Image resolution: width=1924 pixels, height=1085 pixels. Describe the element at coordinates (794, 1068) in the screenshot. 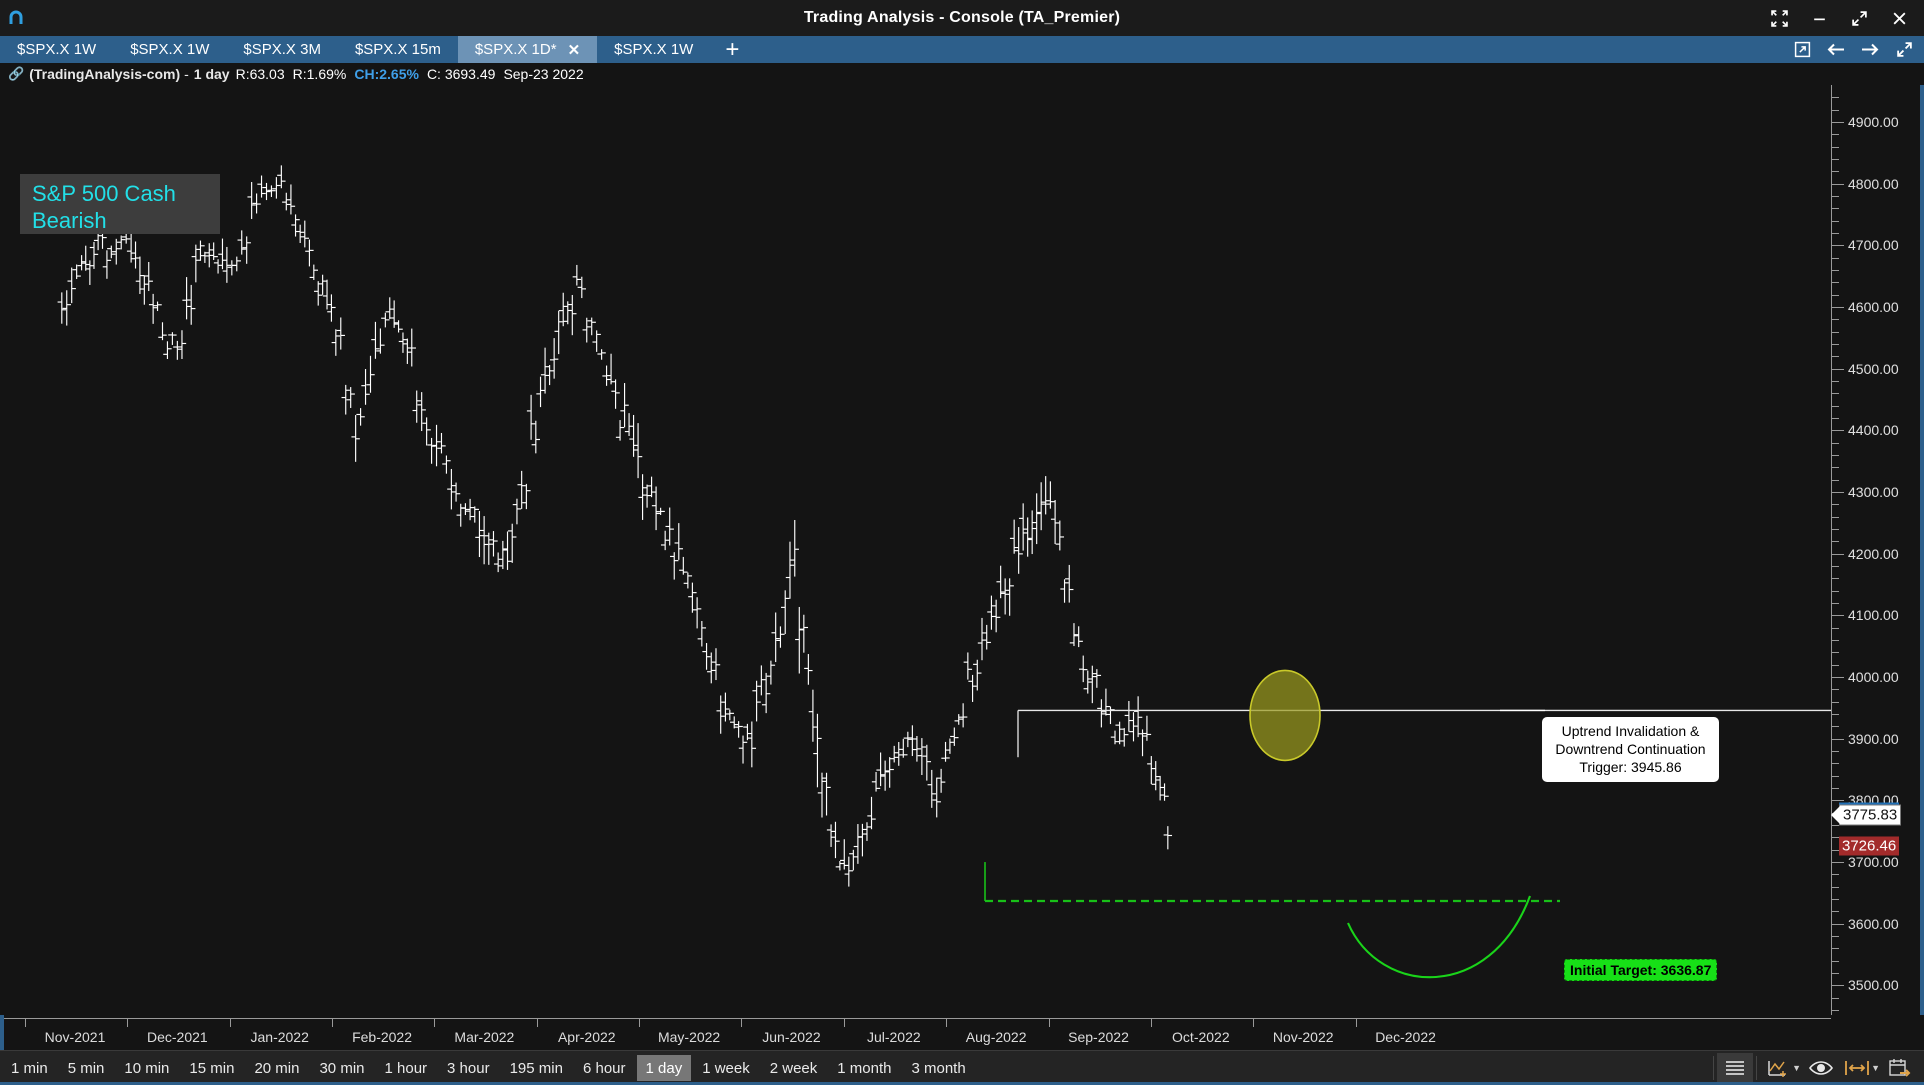

I see `timeframe-button-2-week: 2 week` at that location.